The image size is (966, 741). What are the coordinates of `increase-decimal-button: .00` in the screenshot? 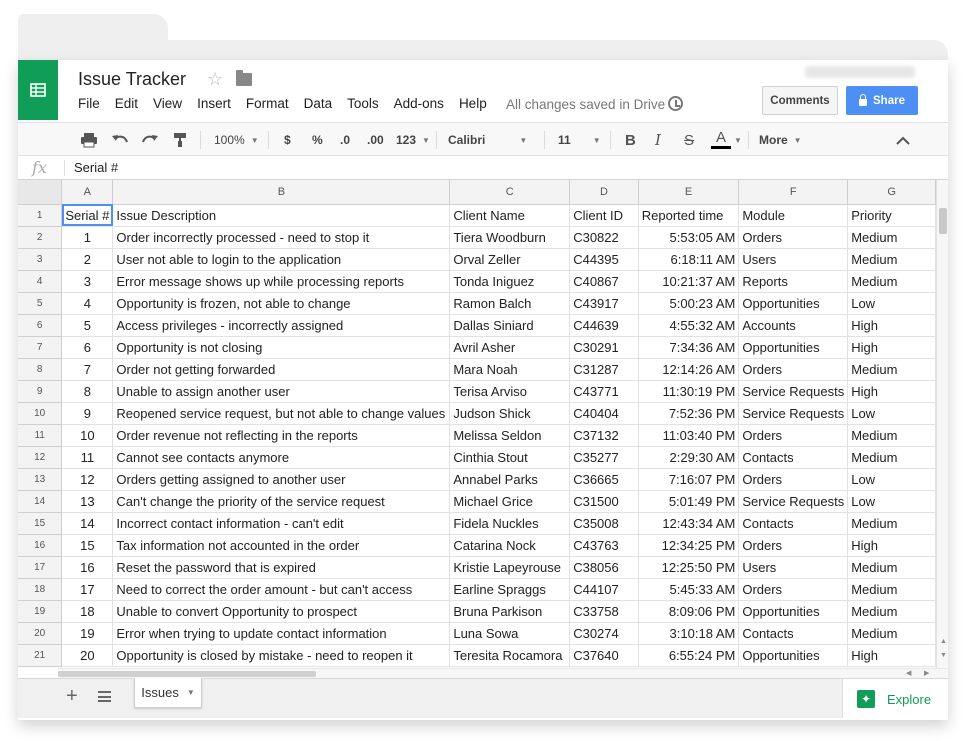 It's located at (375, 140).